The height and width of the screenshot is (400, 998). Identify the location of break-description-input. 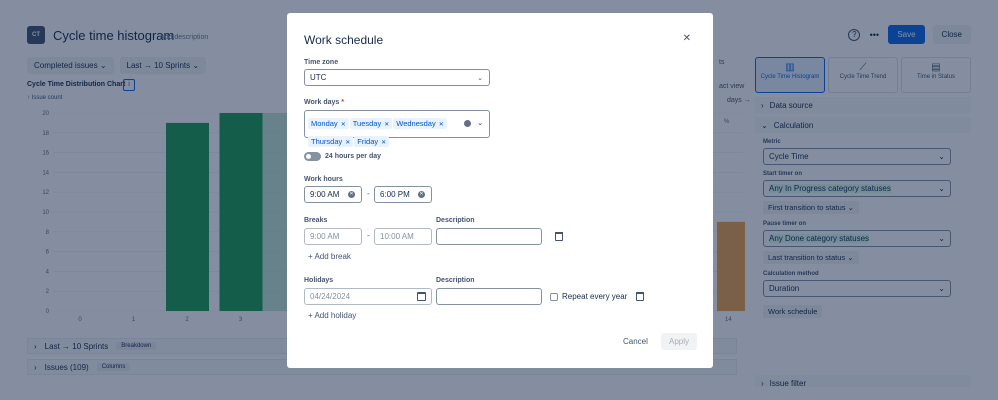
(489, 236).